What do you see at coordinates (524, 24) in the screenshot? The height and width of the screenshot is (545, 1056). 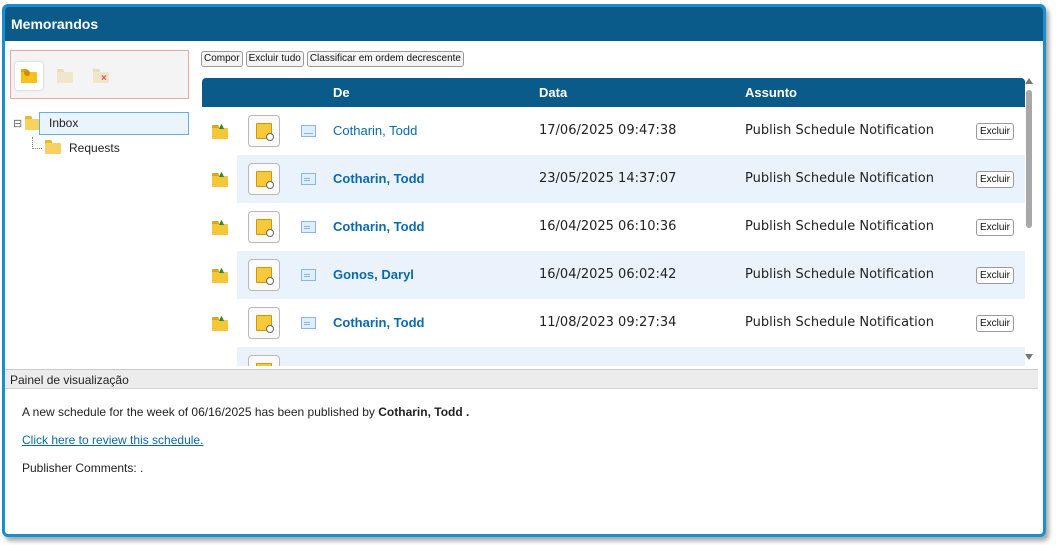 I see `window-title: Memorandos` at bounding box center [524, 24].